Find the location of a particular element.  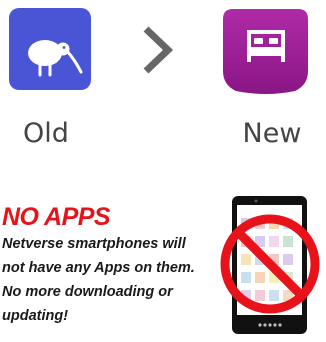

chevron-right-icon is located at coordinates (157, 50).